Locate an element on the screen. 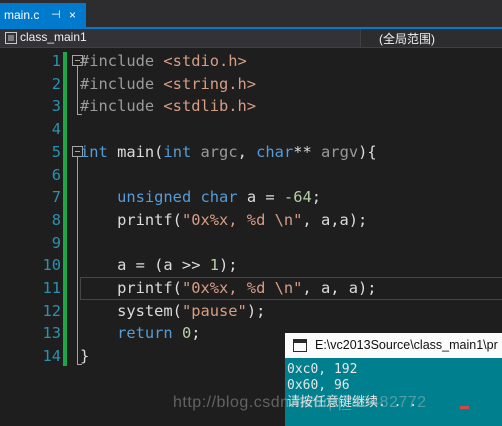 The image size is (502, 426). code-token: 1 is located at coordinates (214, 265).